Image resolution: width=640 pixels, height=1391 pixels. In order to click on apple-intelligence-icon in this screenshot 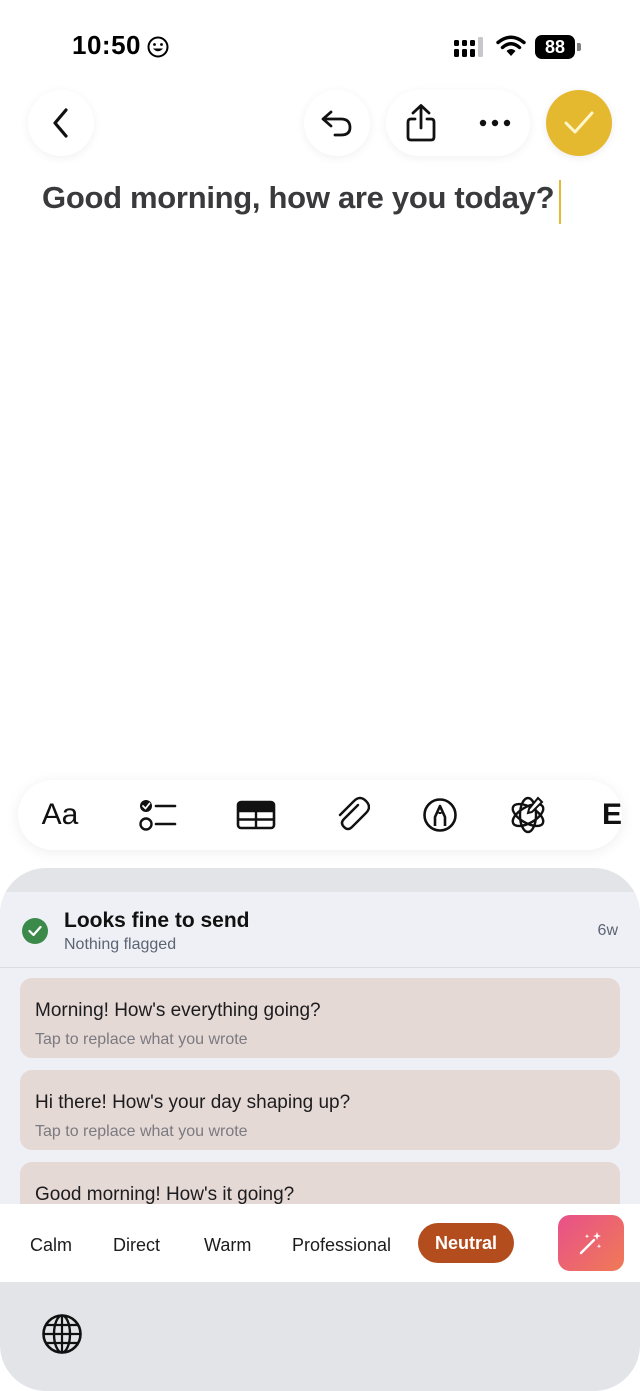, I will do `click(528, 815)`.